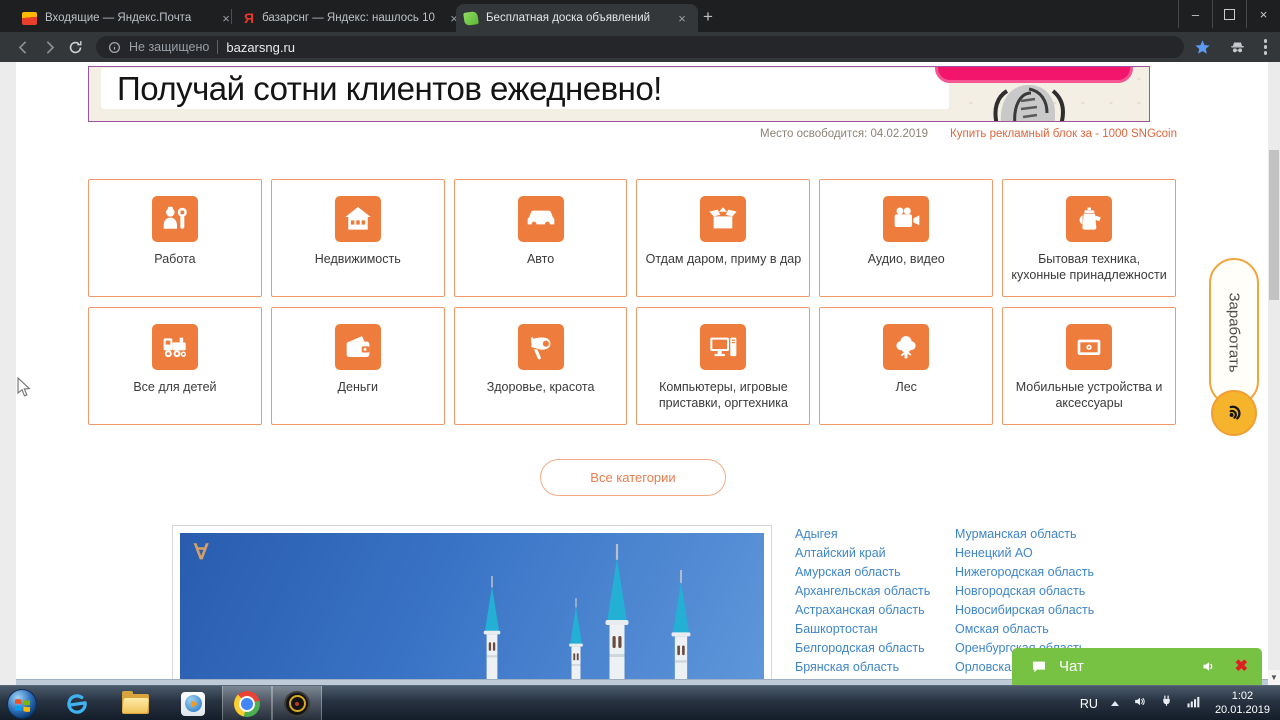  I want to click on region-link: Белгородская область, so click(871, 650).